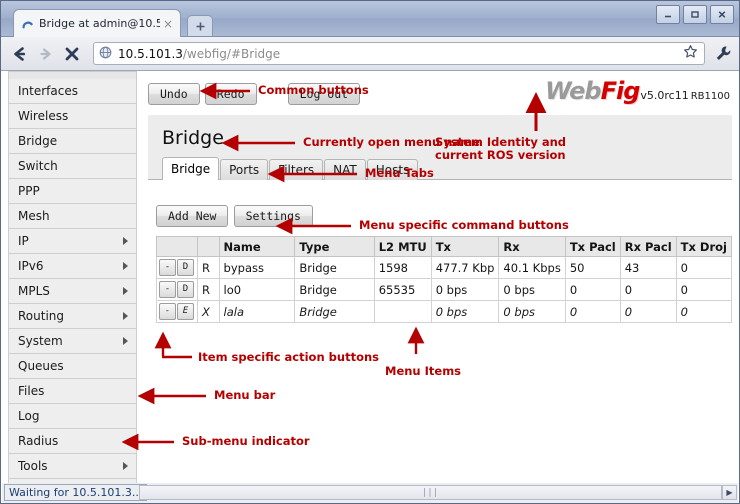 This screenshot has width=740, height=504. I want to click on tab-close-icon: ×, so click(168, 24).